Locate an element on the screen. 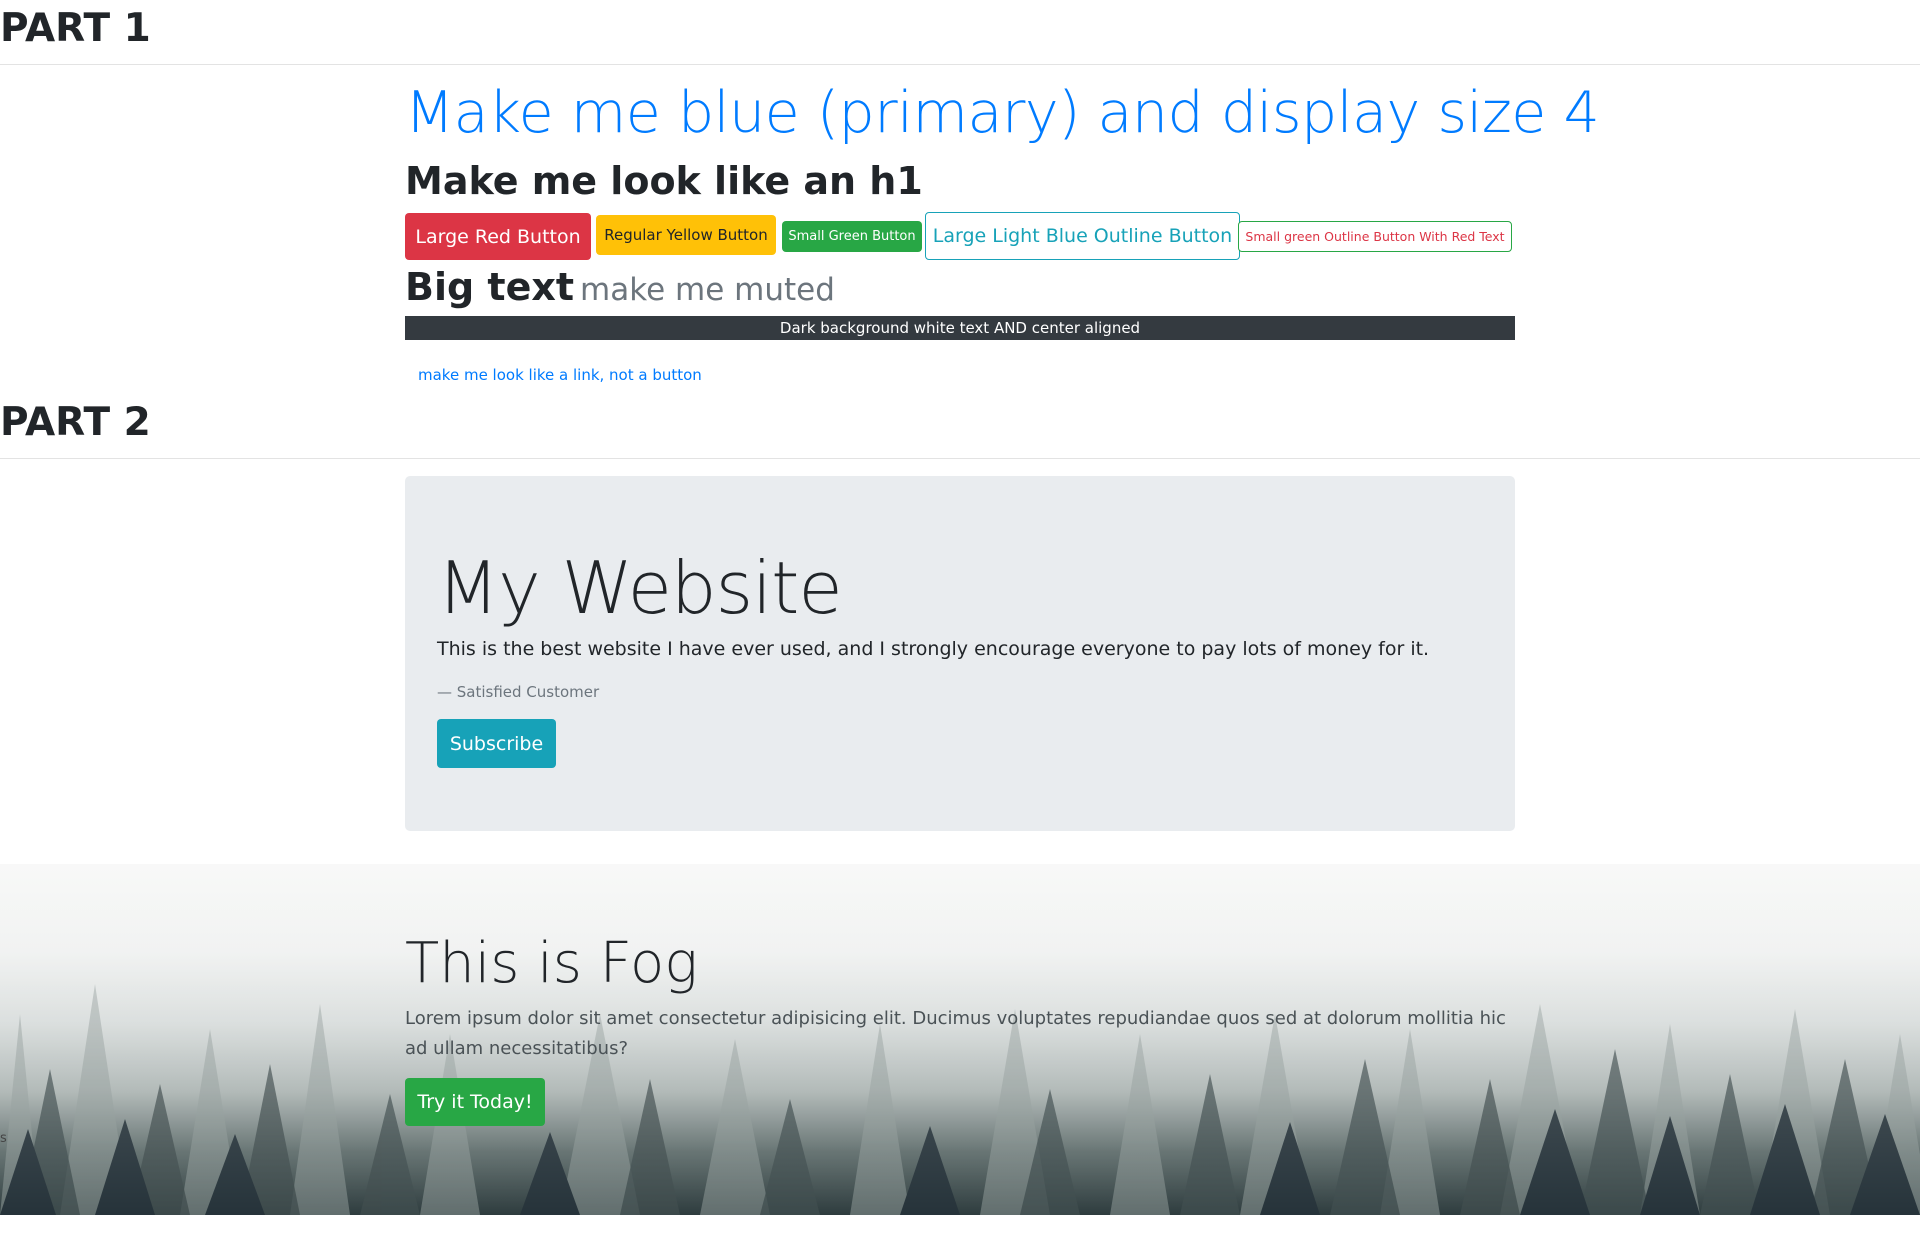 The width and height of the screenshot is (1920, 1246). blockquote-footer: — Satisfied Customer is located at coordinates (518, 692).